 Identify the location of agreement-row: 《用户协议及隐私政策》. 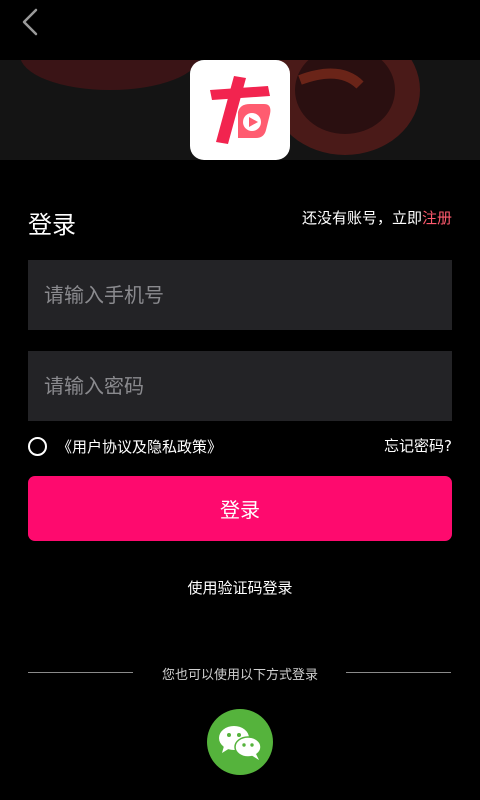
(125, 446).